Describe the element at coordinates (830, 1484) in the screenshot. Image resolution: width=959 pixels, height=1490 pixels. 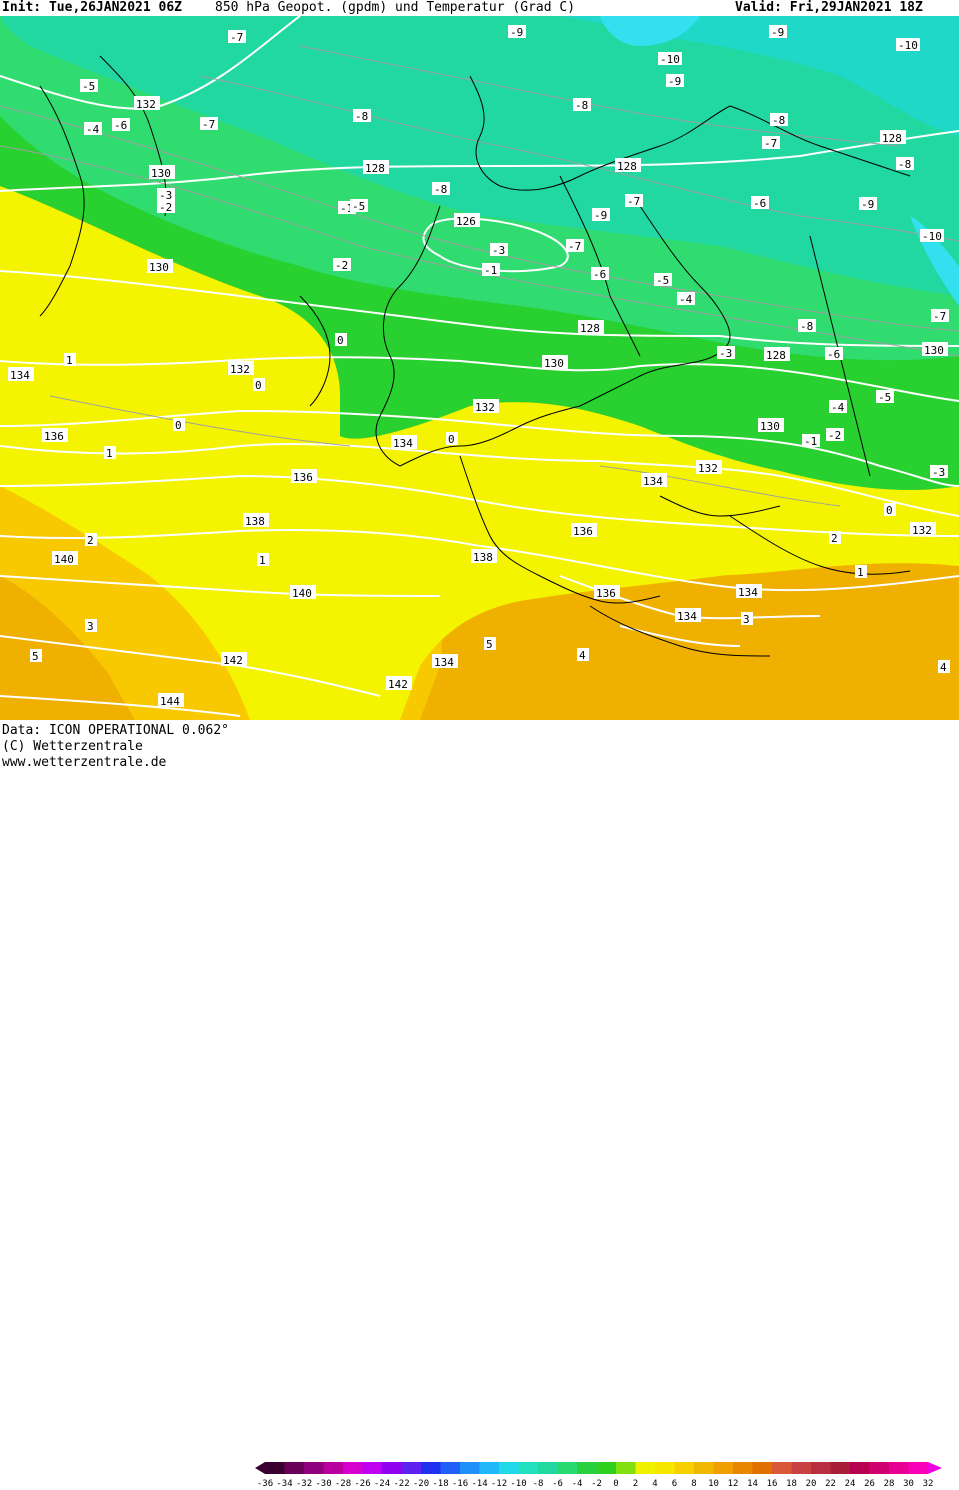
I see `legend-tick-label: 22` at that location.